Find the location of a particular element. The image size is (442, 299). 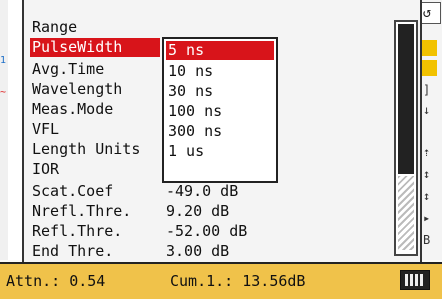

menu-item-pulsewidth: PulseWidth is located at coordinates (95, 47).